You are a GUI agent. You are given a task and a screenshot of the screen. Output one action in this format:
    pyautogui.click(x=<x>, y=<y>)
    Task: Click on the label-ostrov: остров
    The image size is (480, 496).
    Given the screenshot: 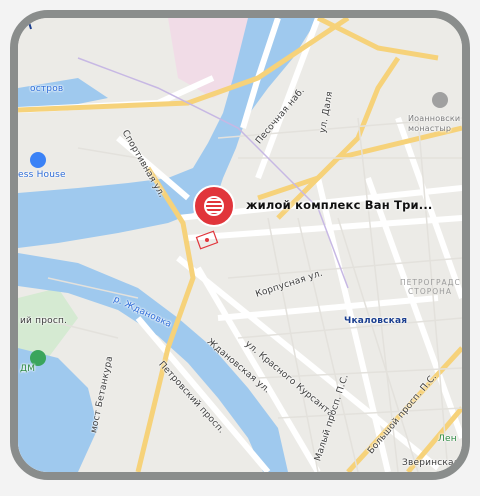 What is the action you would take?
    pyautogui.click(x=47, y=89)
    